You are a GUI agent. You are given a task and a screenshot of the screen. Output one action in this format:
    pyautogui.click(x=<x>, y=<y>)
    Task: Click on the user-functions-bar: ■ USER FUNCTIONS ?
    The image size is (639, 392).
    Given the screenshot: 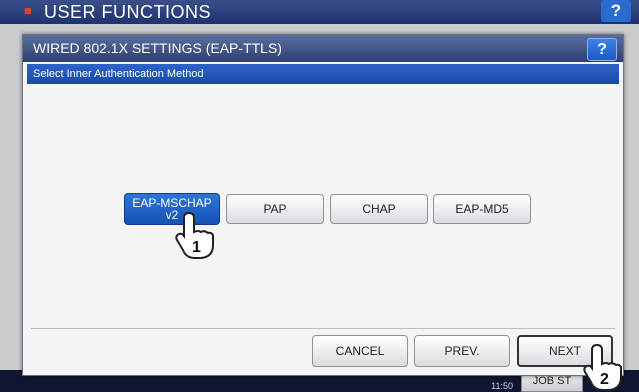 What is the action you would take?
    pyautogui.click(x=319, y=12)
    